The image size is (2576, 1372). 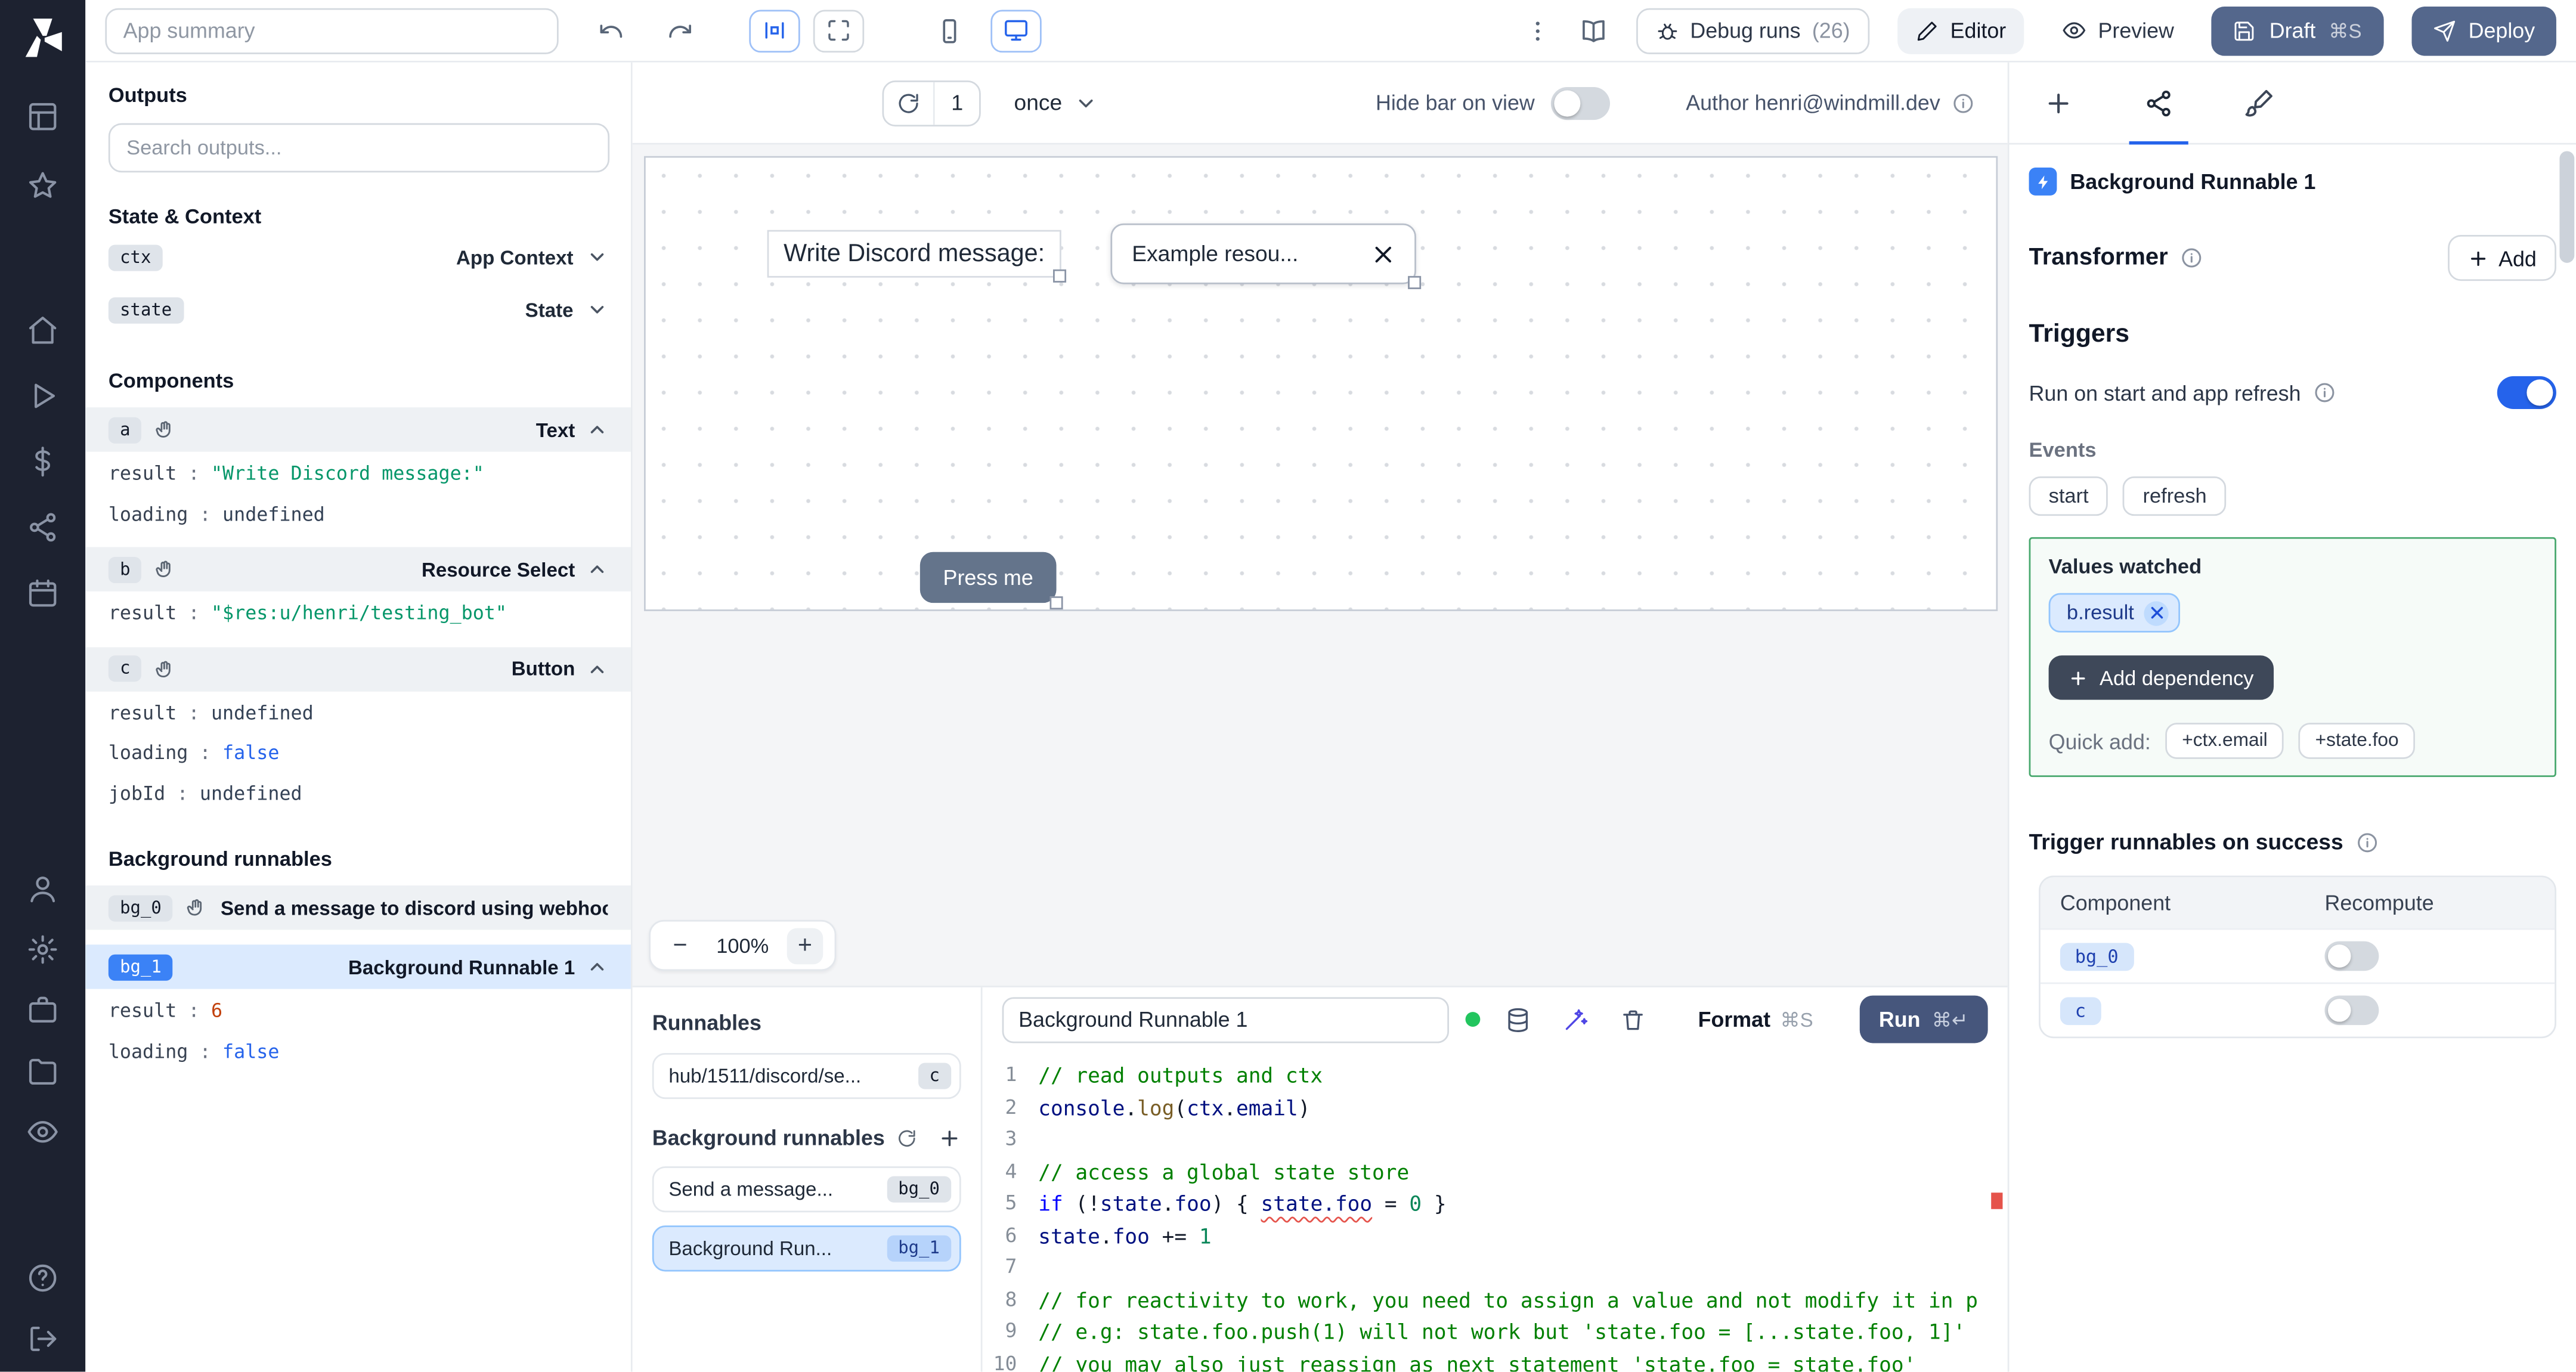 What do you see at coordinates (359, 148) in the screenshot?
I see `search-outputs-input` at bounding box center [359, 148].